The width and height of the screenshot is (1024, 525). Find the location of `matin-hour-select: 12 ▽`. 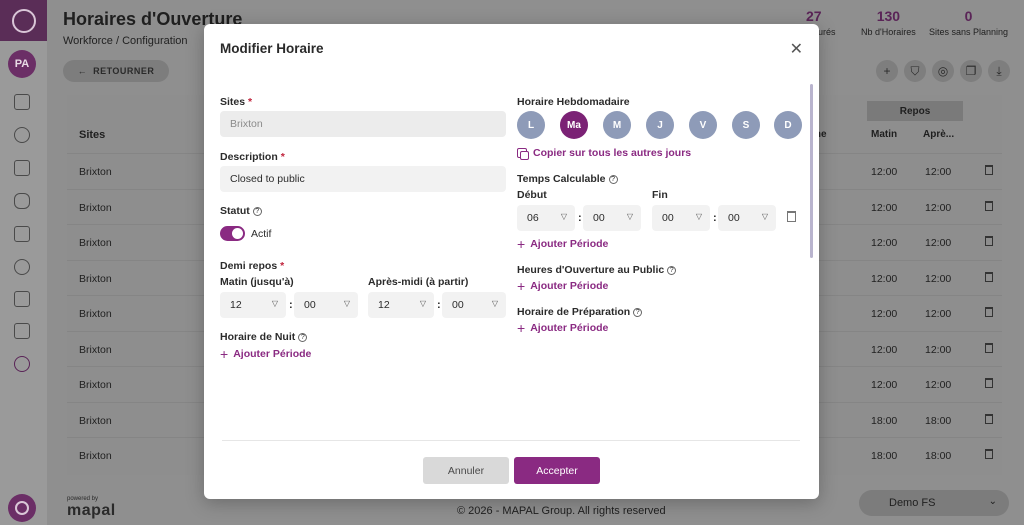

matin-hour-select: 12 ▽ is located at coordinates (253, 305).